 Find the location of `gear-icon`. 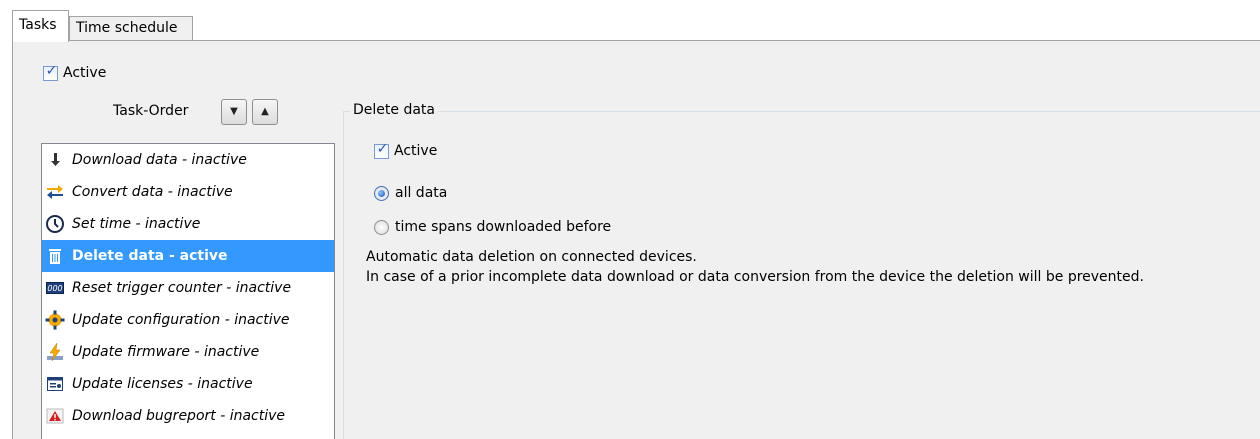

gear-icon is located at coordinates (55, 320).